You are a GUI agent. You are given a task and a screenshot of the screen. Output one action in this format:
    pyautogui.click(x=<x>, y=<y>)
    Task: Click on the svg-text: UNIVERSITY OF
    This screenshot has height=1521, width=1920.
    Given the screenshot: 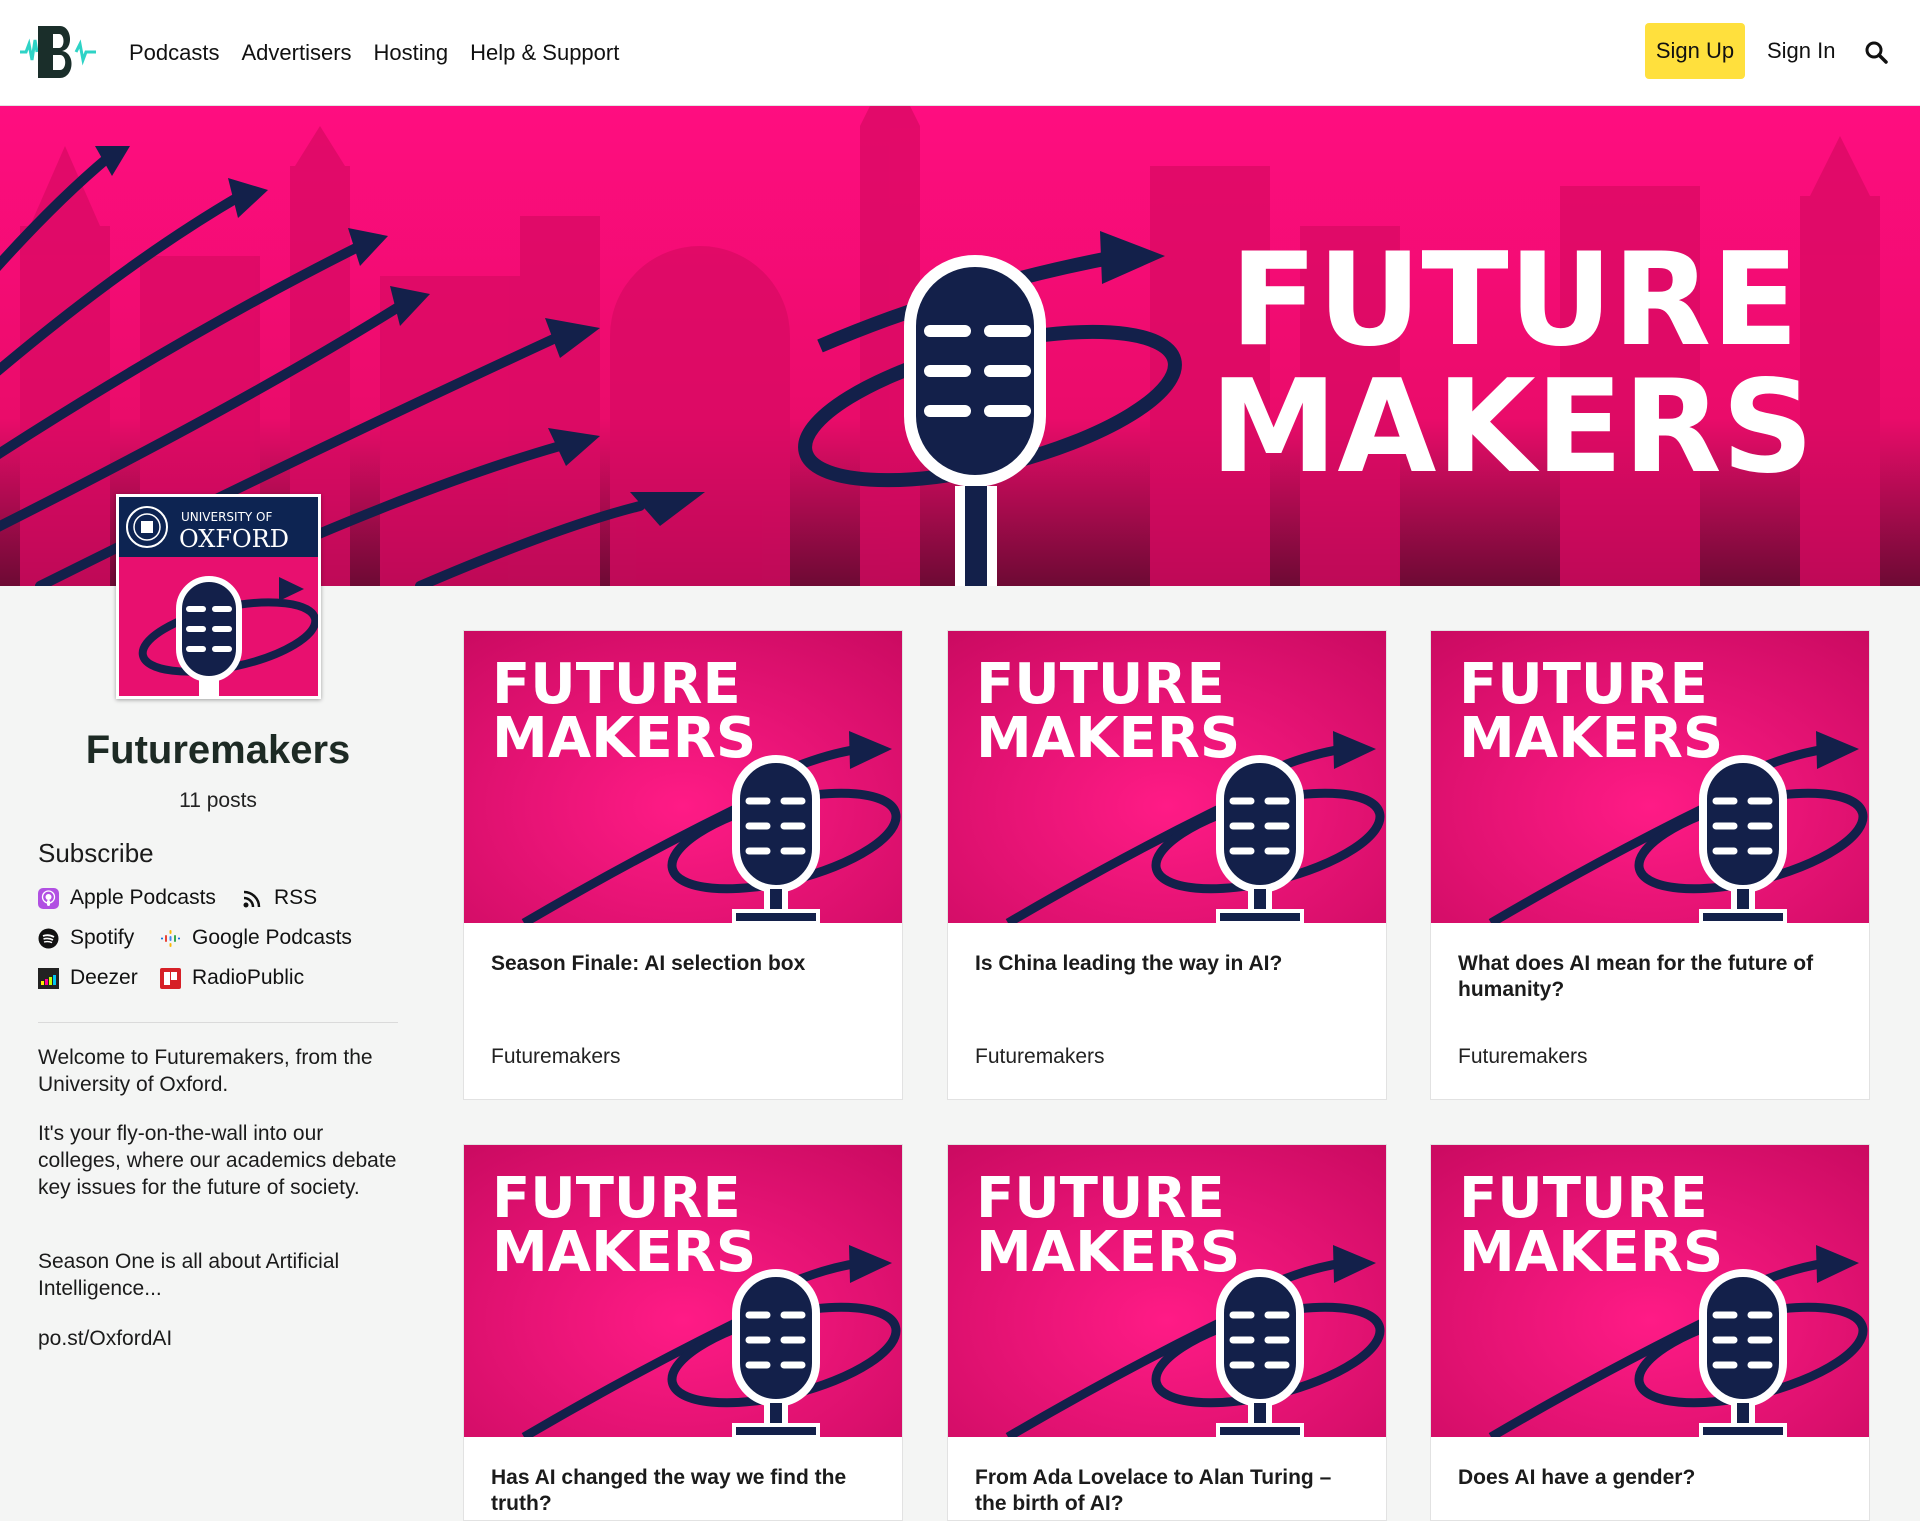 What is the action you would take?
    pyautogui.click(x=227, y=517)
    